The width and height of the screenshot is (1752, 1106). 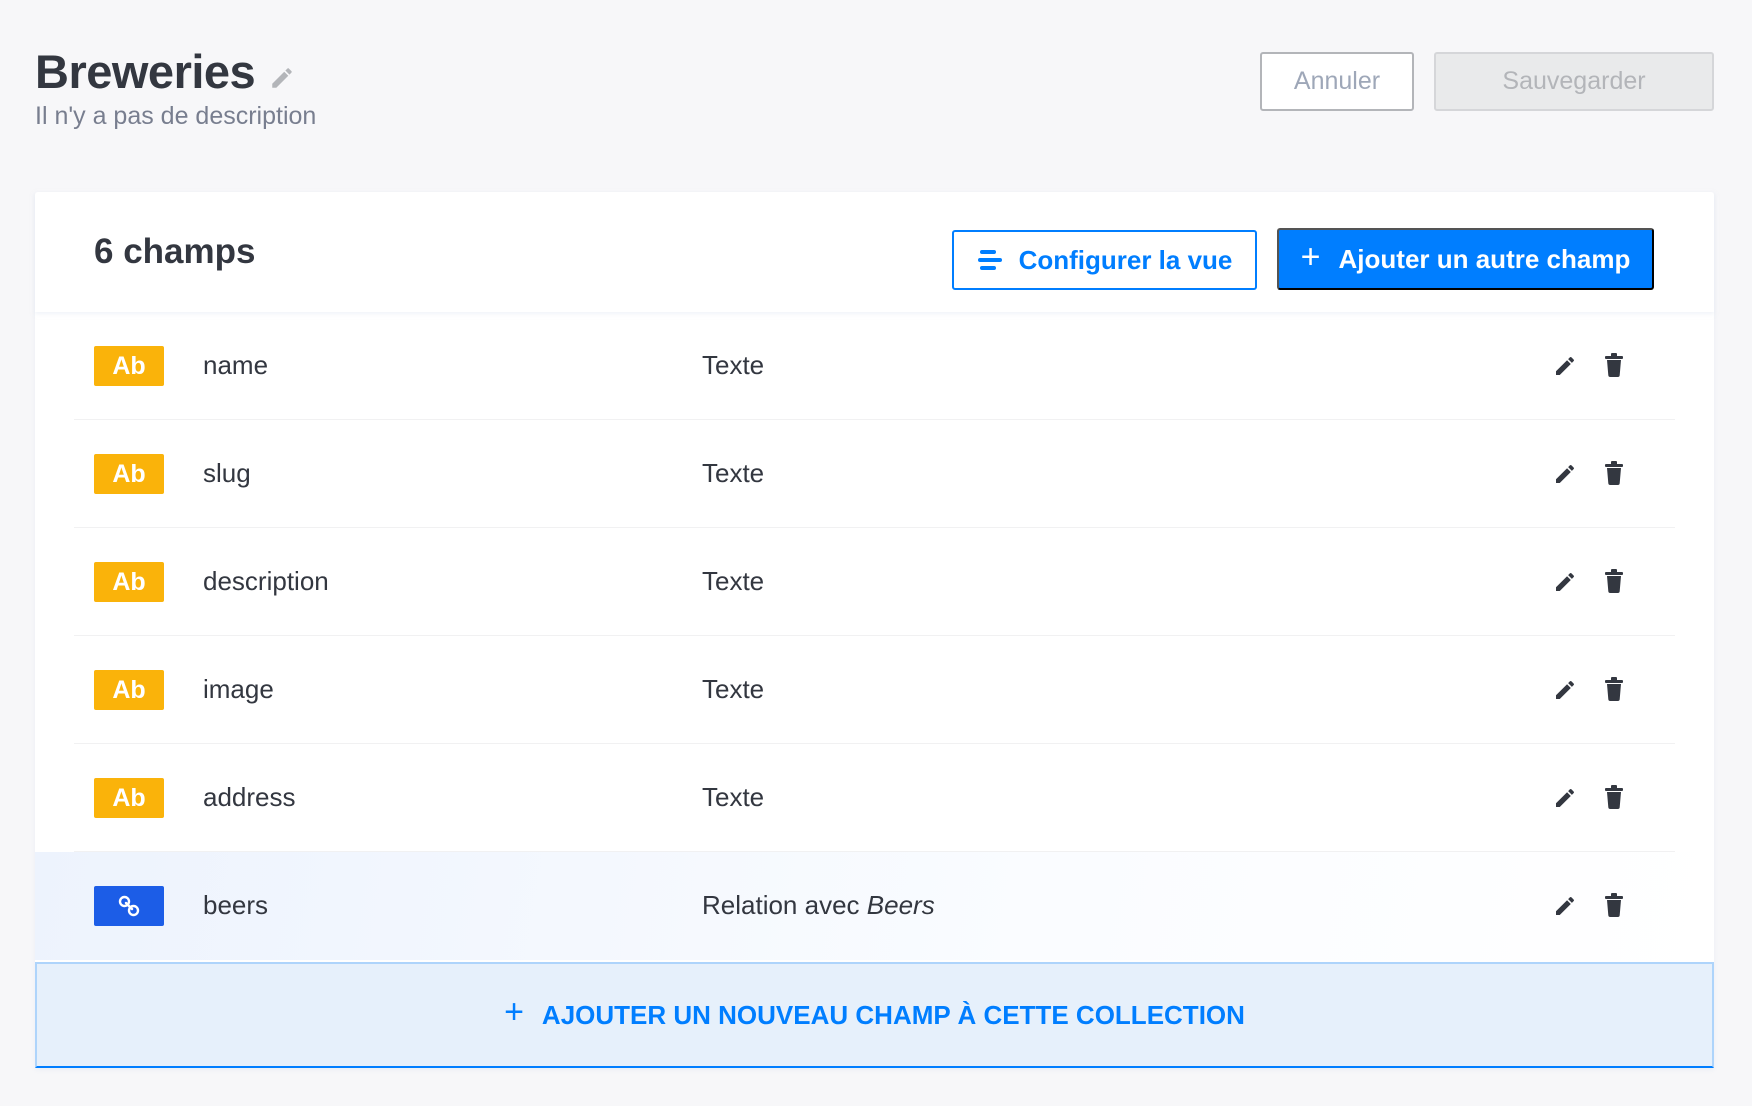 What do you see at coordinates (175, 251) in the screenshot?
I see `fields-count: 6 champs` at bounding box center [175, 251].